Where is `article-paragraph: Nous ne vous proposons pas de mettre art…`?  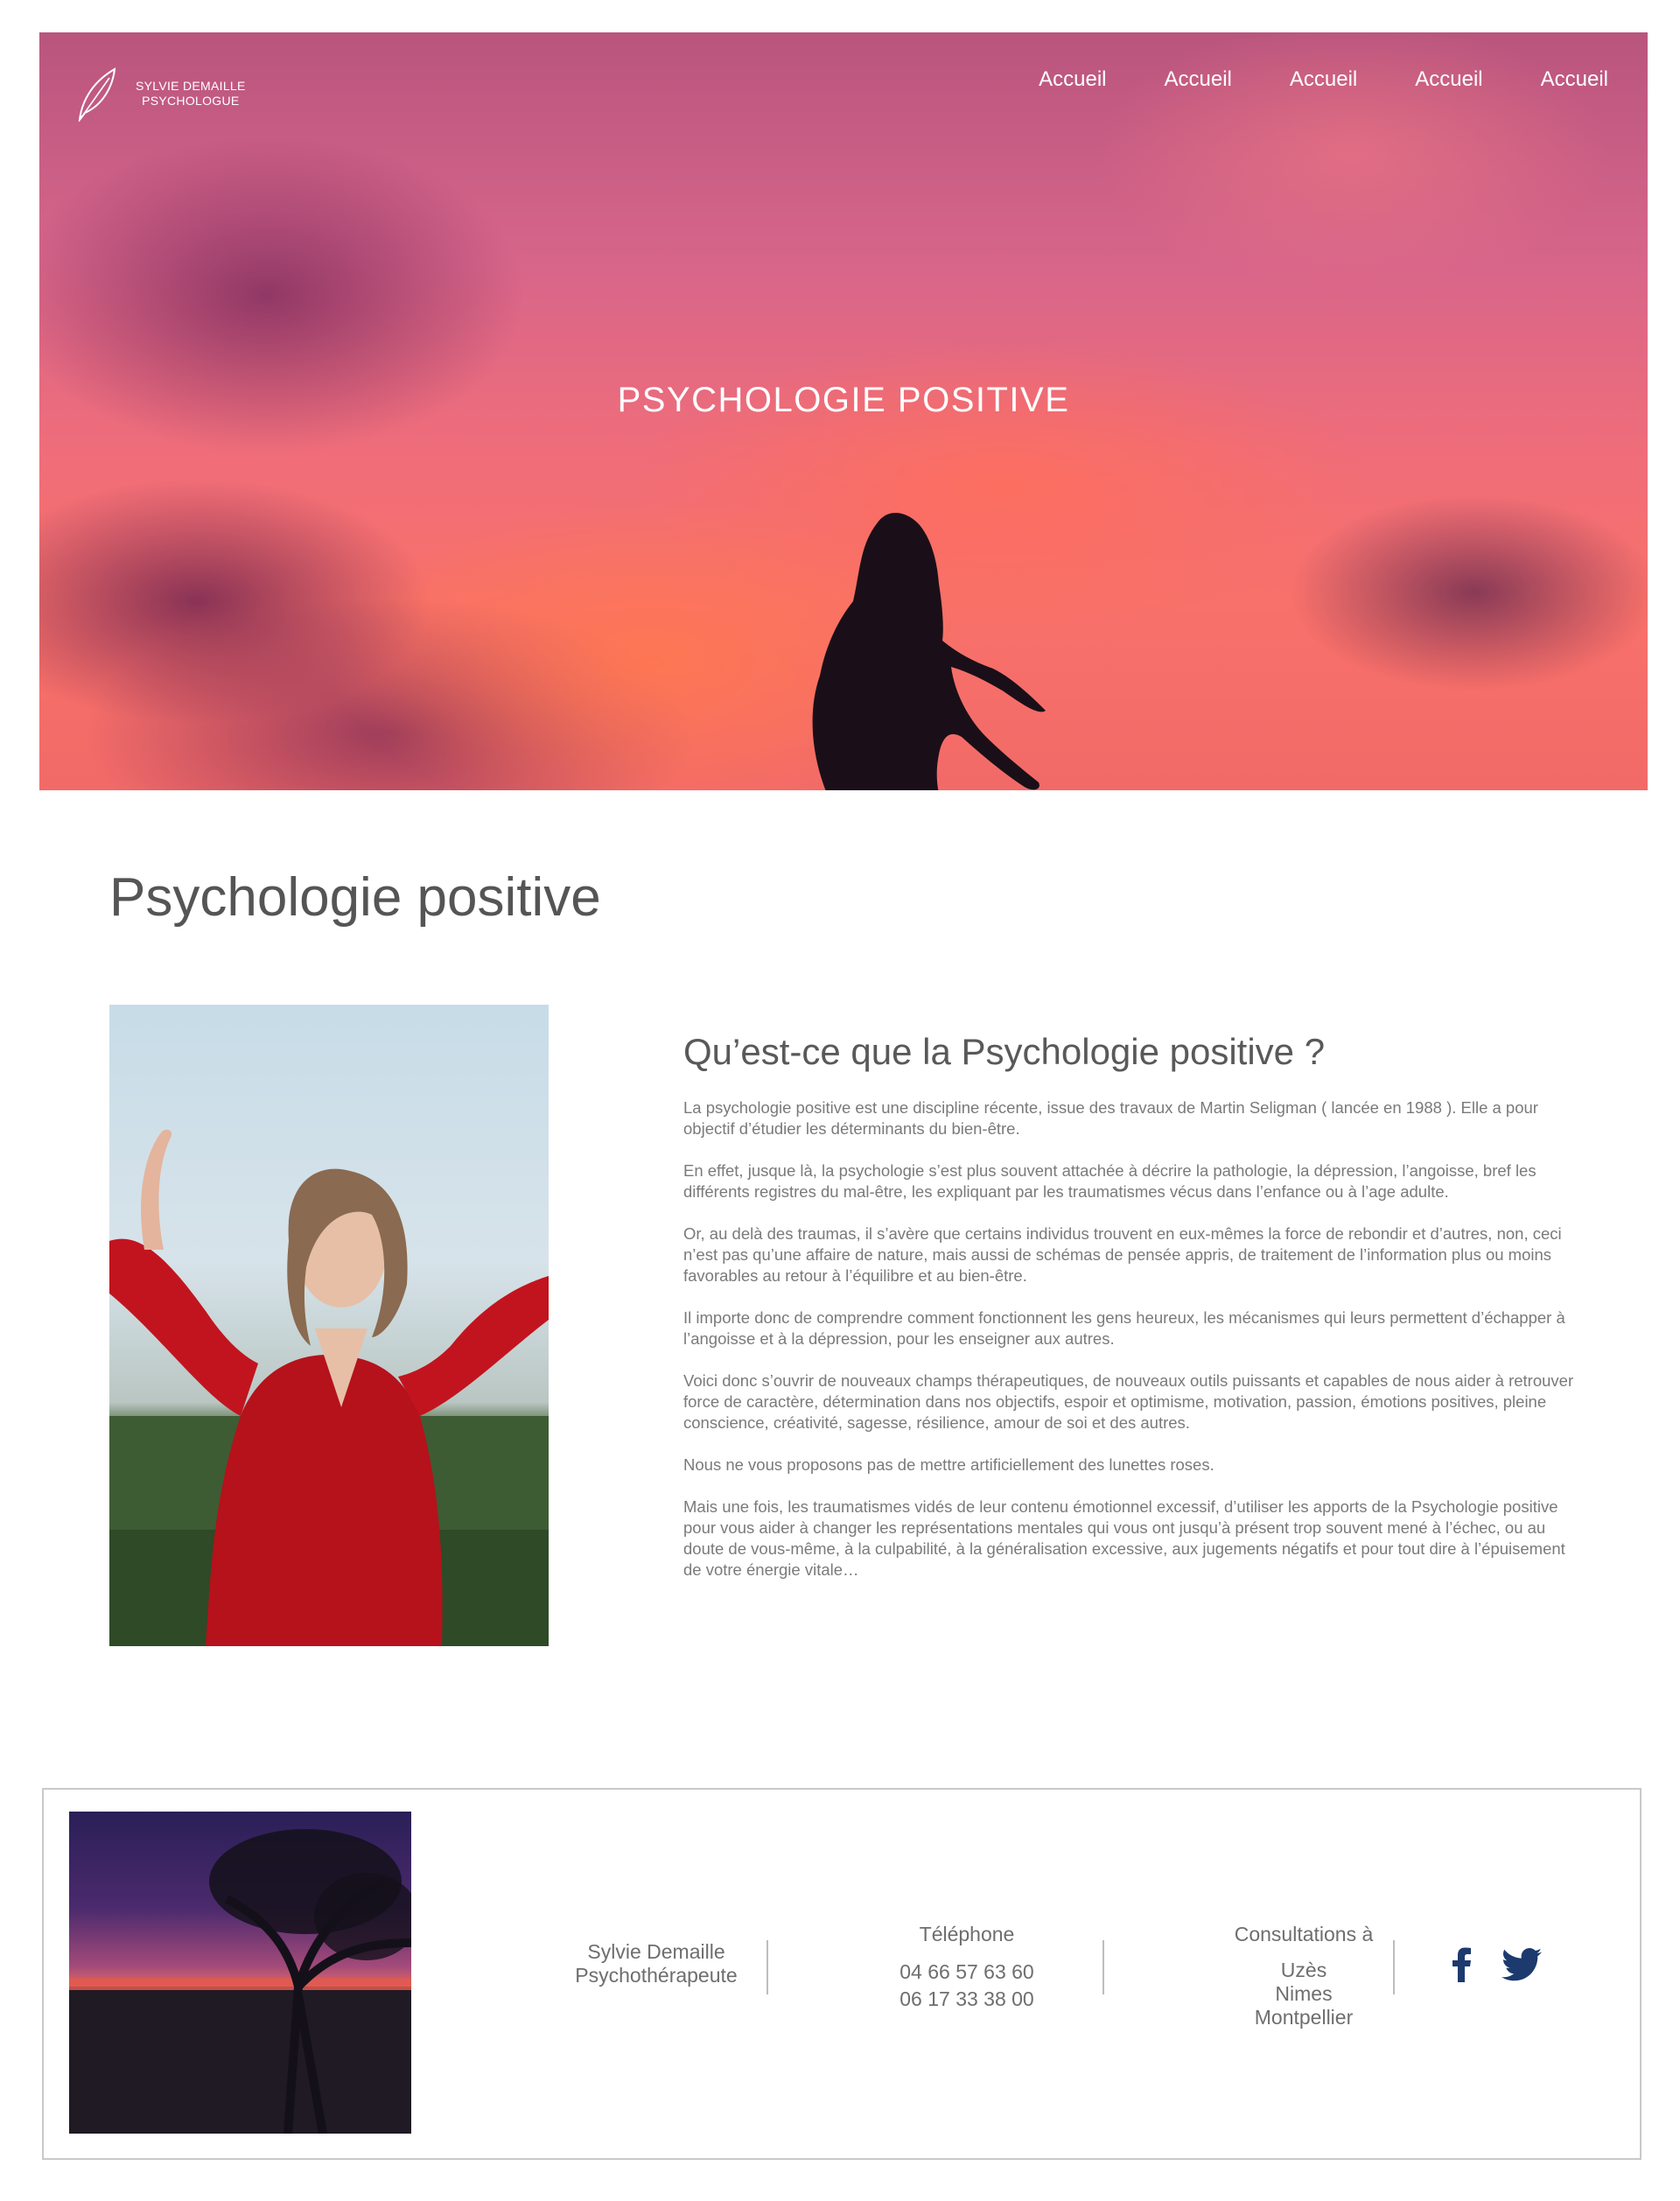
article-paragraph: Nous ne vous proposons pas de mettre art… is located at coordinates (948, 1464).